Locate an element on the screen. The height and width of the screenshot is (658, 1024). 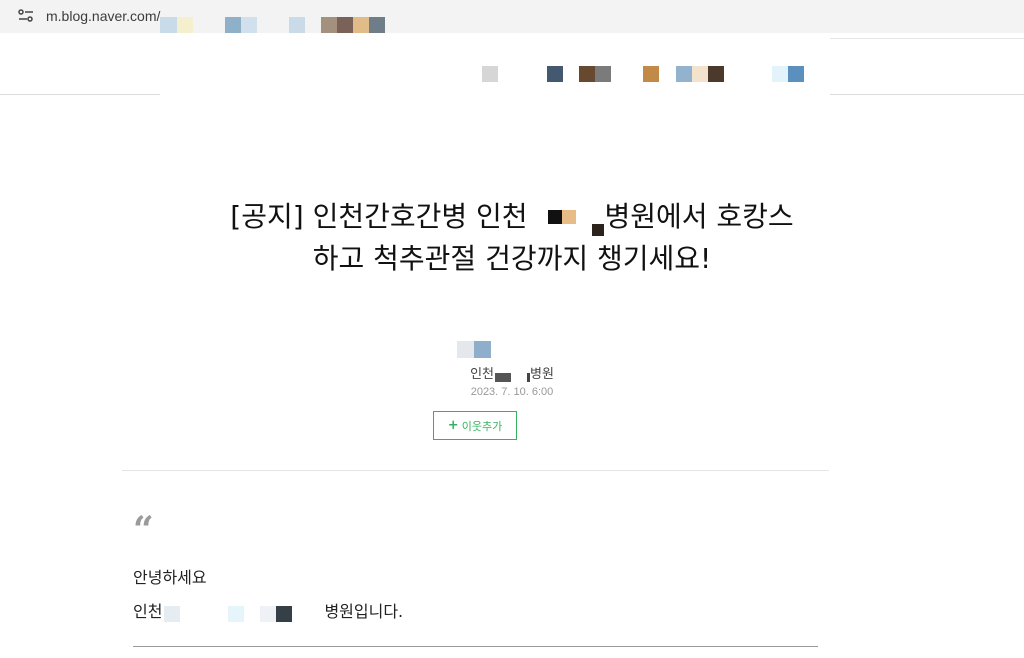
intro-redaction is located at coordinates (243, 613).